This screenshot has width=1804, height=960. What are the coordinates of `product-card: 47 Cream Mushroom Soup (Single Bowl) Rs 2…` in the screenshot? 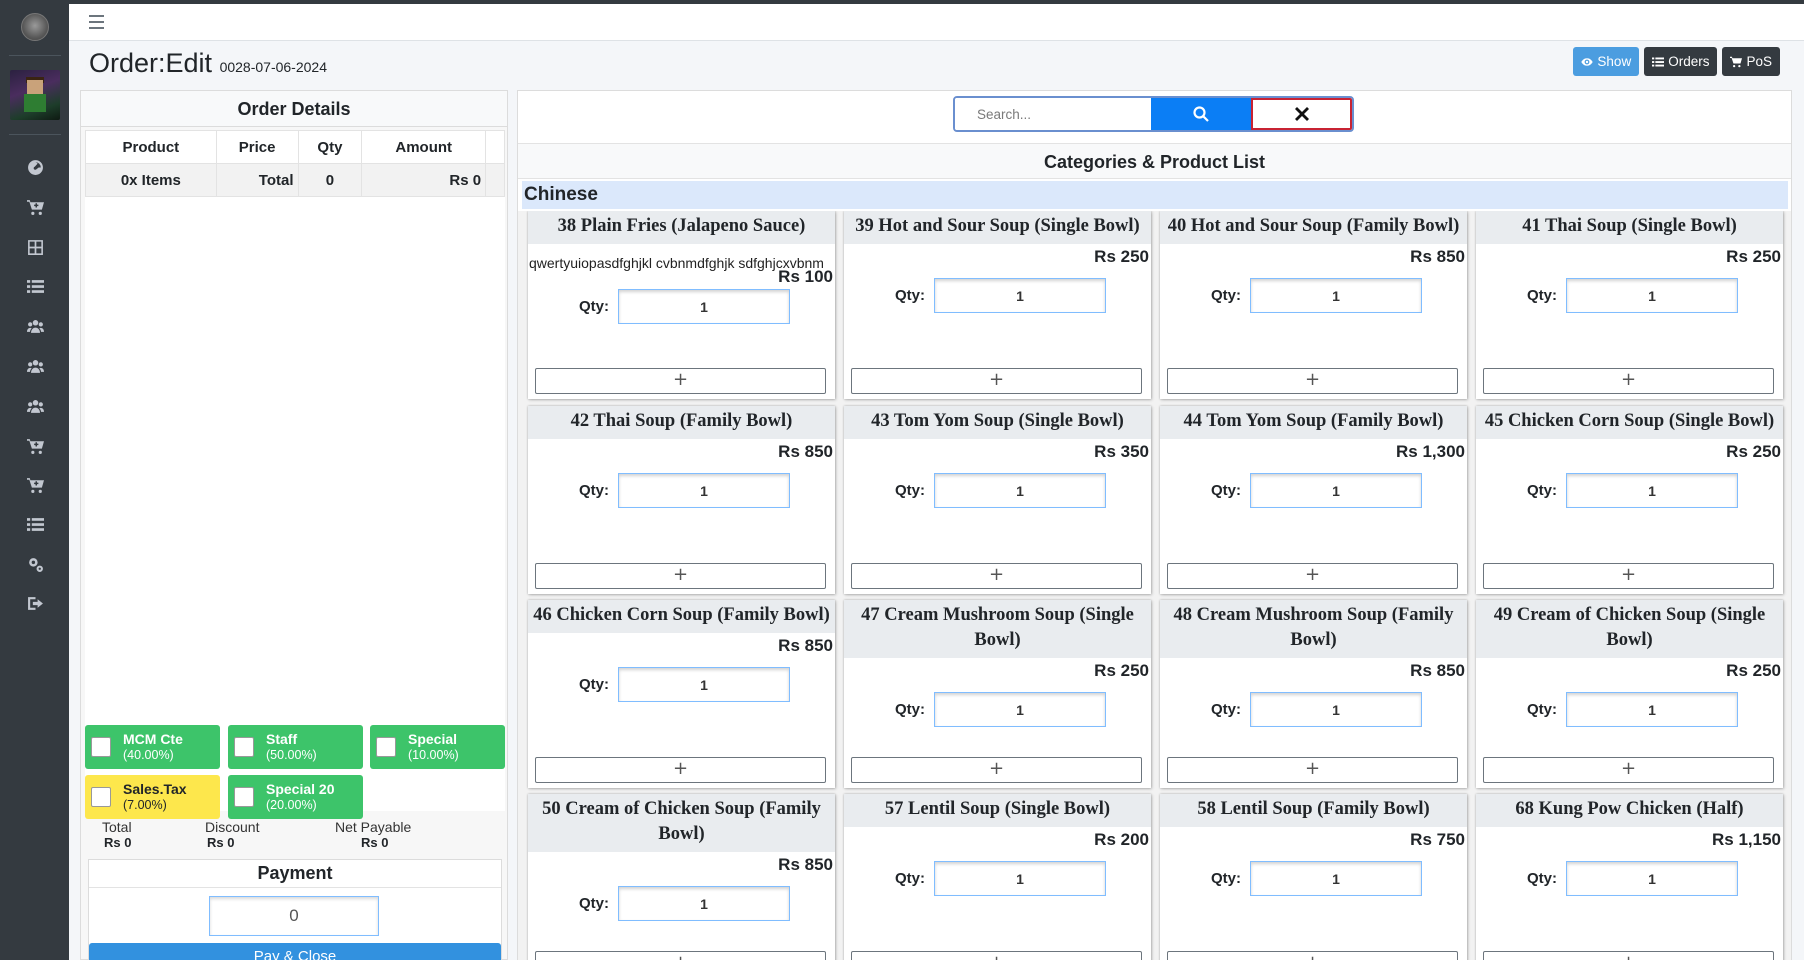 It's located at (997, 694).